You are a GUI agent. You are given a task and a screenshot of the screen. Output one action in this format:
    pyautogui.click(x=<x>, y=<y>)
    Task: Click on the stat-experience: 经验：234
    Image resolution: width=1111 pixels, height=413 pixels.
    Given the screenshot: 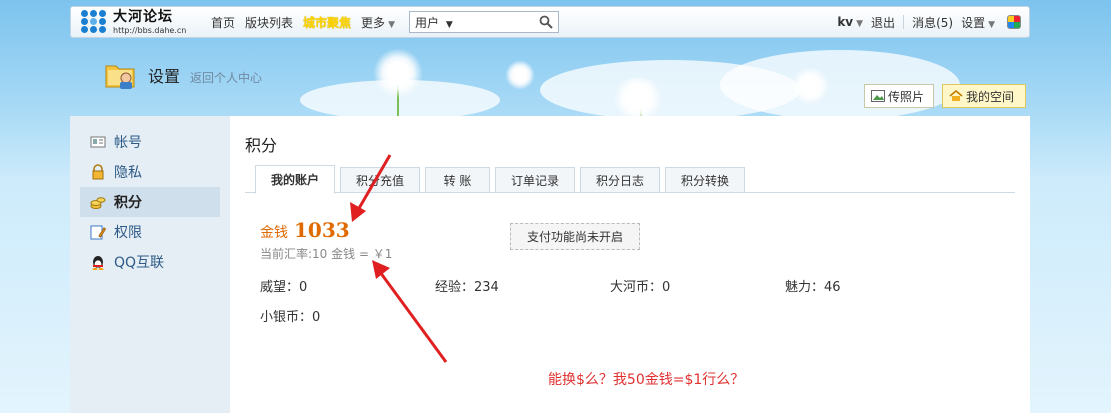 What is the action you would take?
    pyautogui.click(x=467, y=287)
    